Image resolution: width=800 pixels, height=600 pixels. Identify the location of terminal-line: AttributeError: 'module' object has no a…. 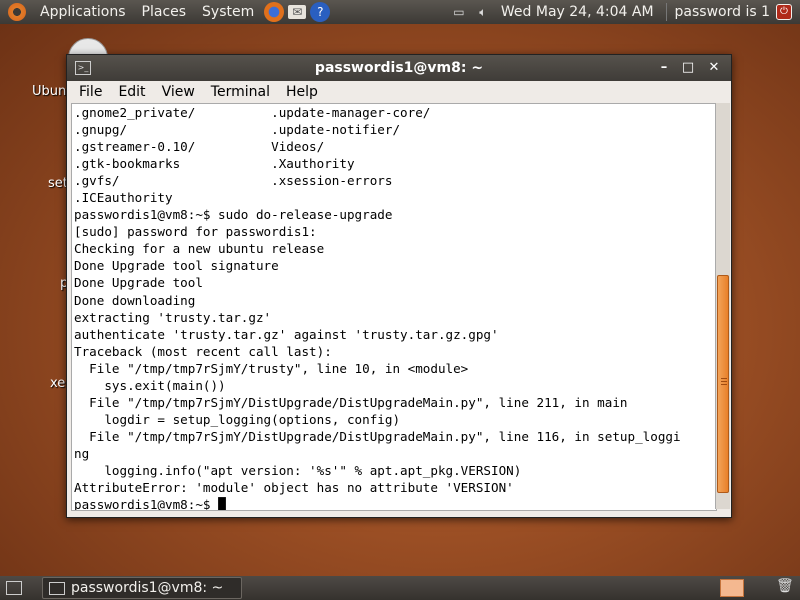
(294, 488).